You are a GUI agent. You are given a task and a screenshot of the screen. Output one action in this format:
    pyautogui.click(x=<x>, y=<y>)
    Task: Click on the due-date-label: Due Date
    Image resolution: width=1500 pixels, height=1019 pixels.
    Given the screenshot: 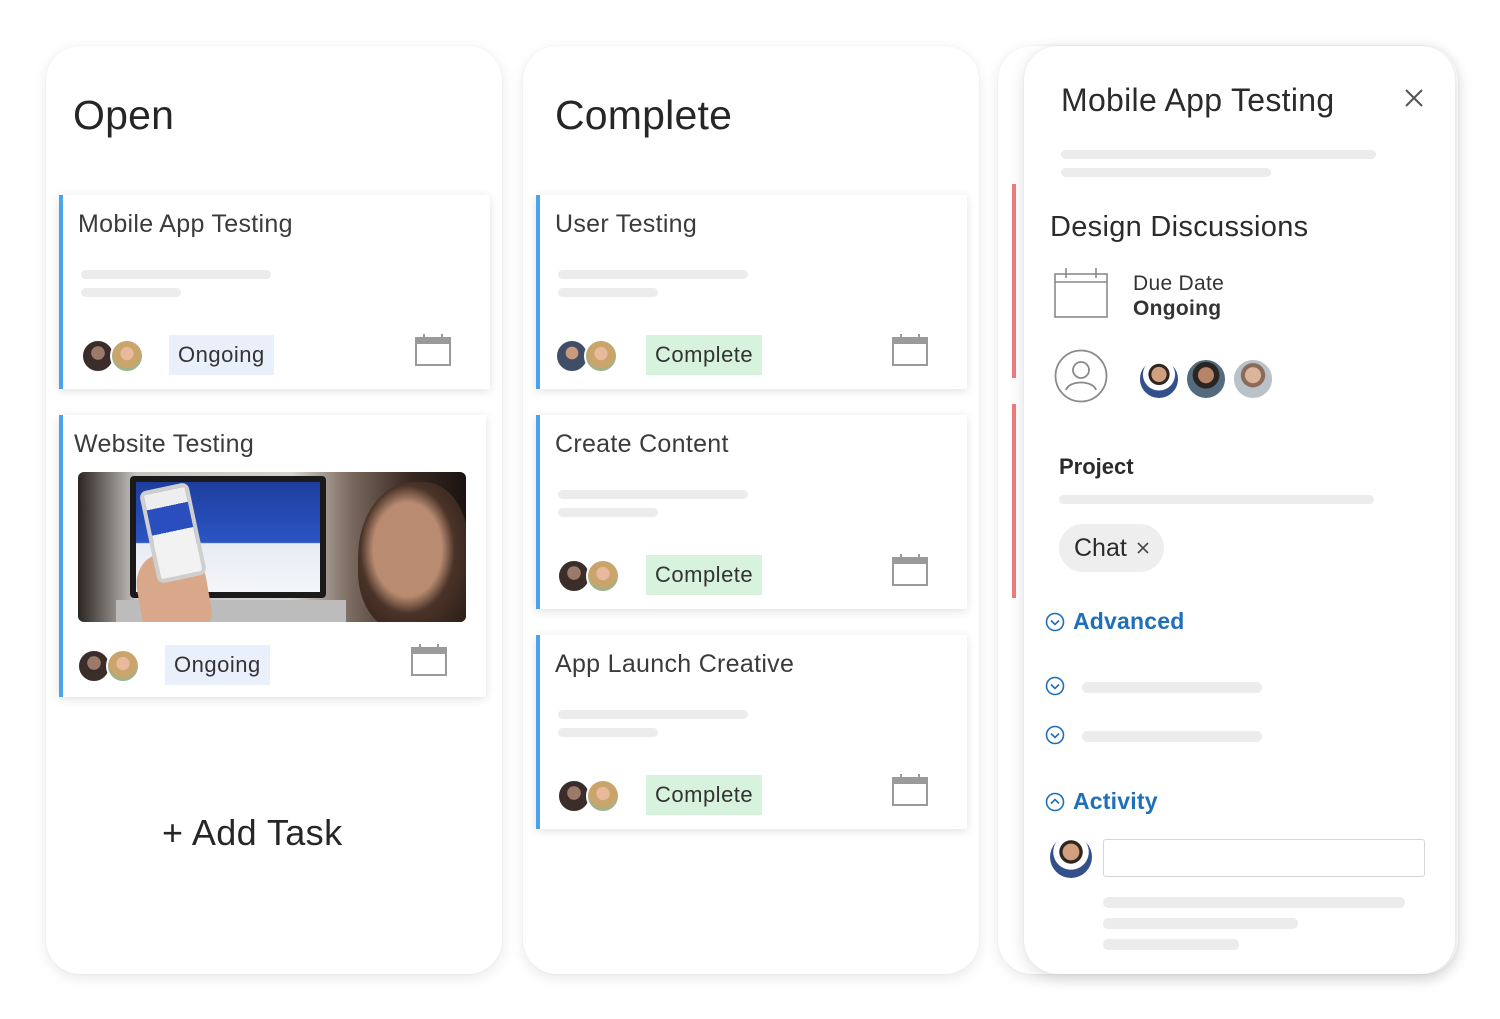 What is the action you would take?
    pyautogui.click(x=1179, y=283)
    